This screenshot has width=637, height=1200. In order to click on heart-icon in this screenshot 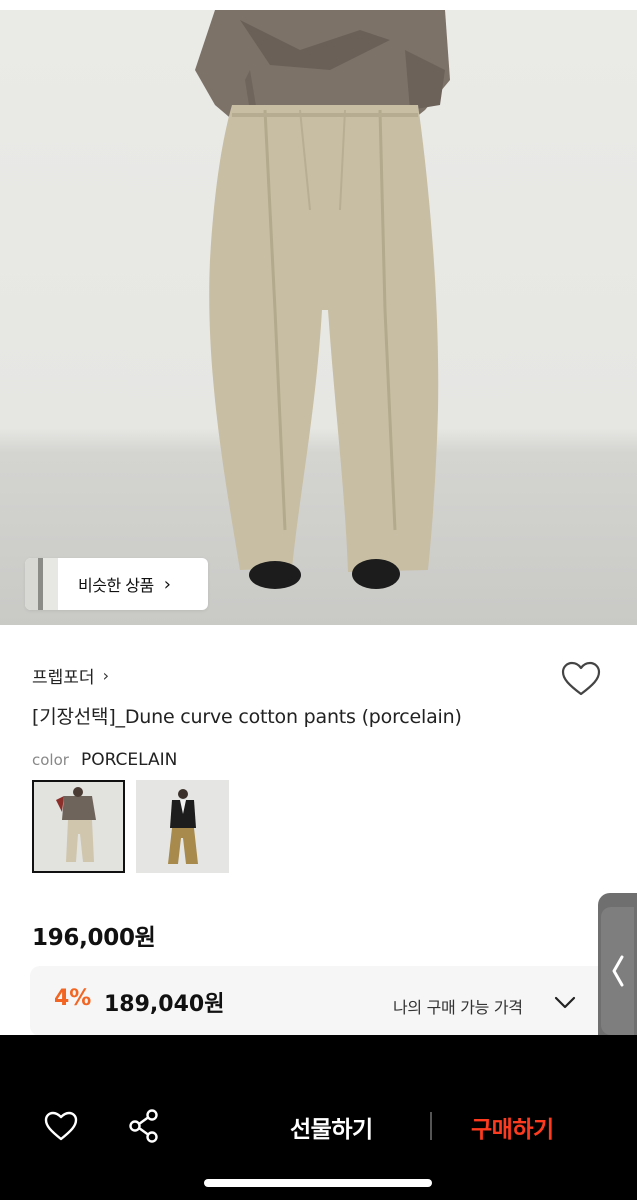, I will do `click(61, 1126)`.